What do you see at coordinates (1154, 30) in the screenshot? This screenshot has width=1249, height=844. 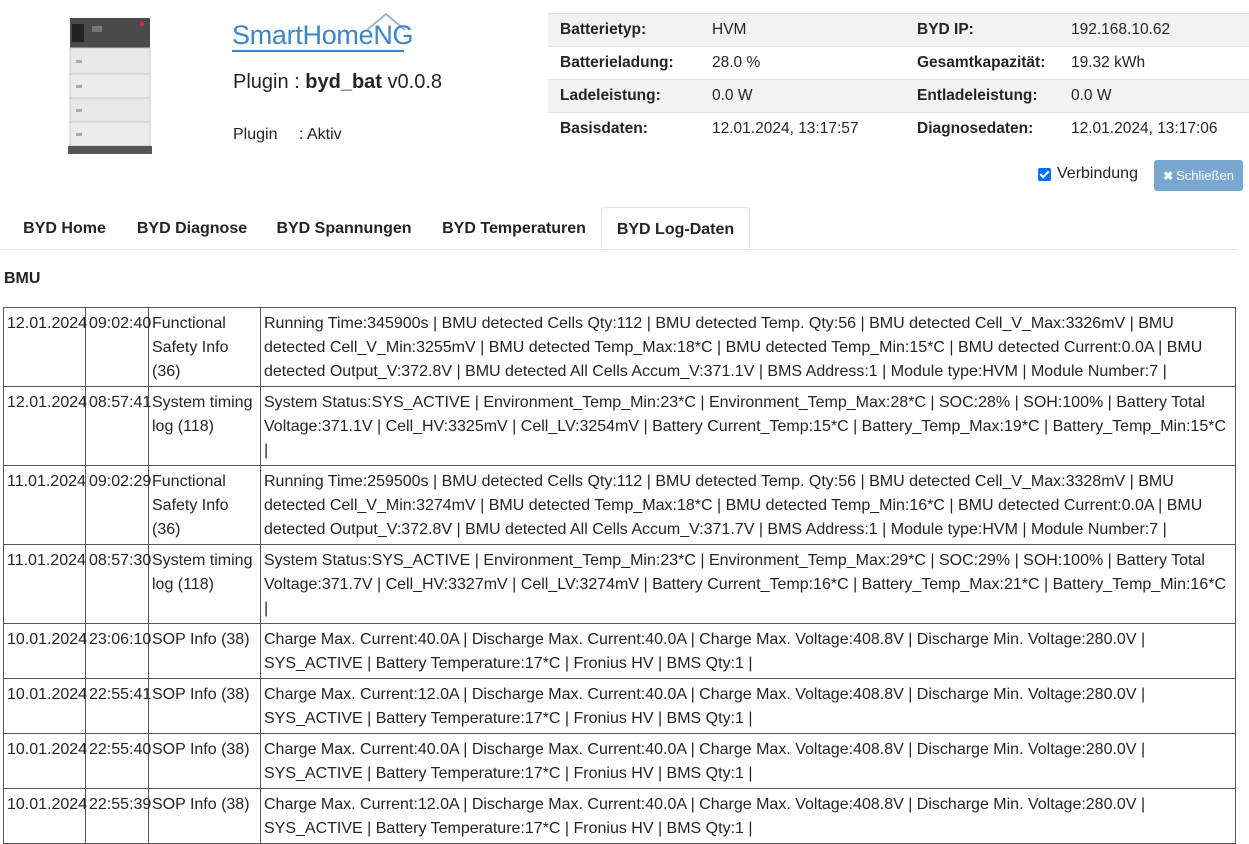 I see `info-value: 192.168.10.62` at bounding box center [1154, 30].